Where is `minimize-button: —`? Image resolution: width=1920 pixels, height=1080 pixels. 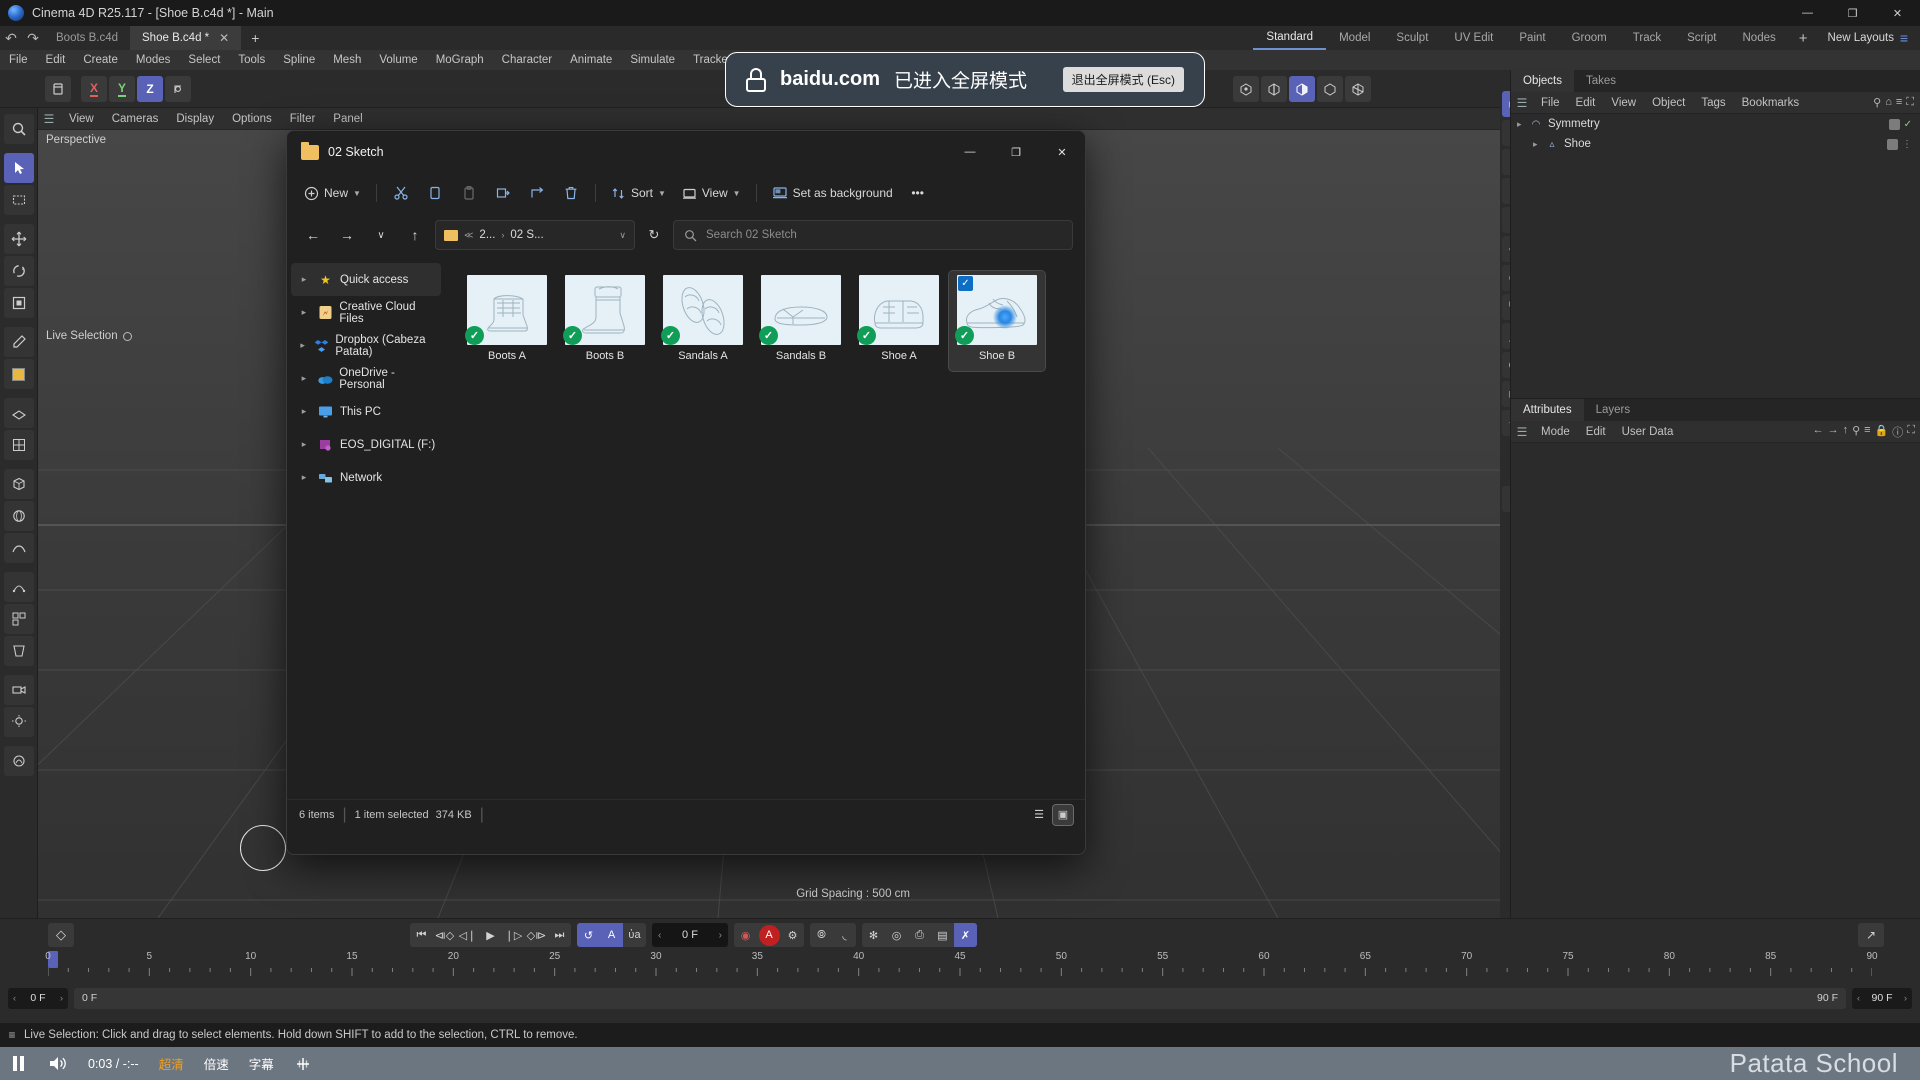 minimize-button: — is located at coordinates (1807, 13).